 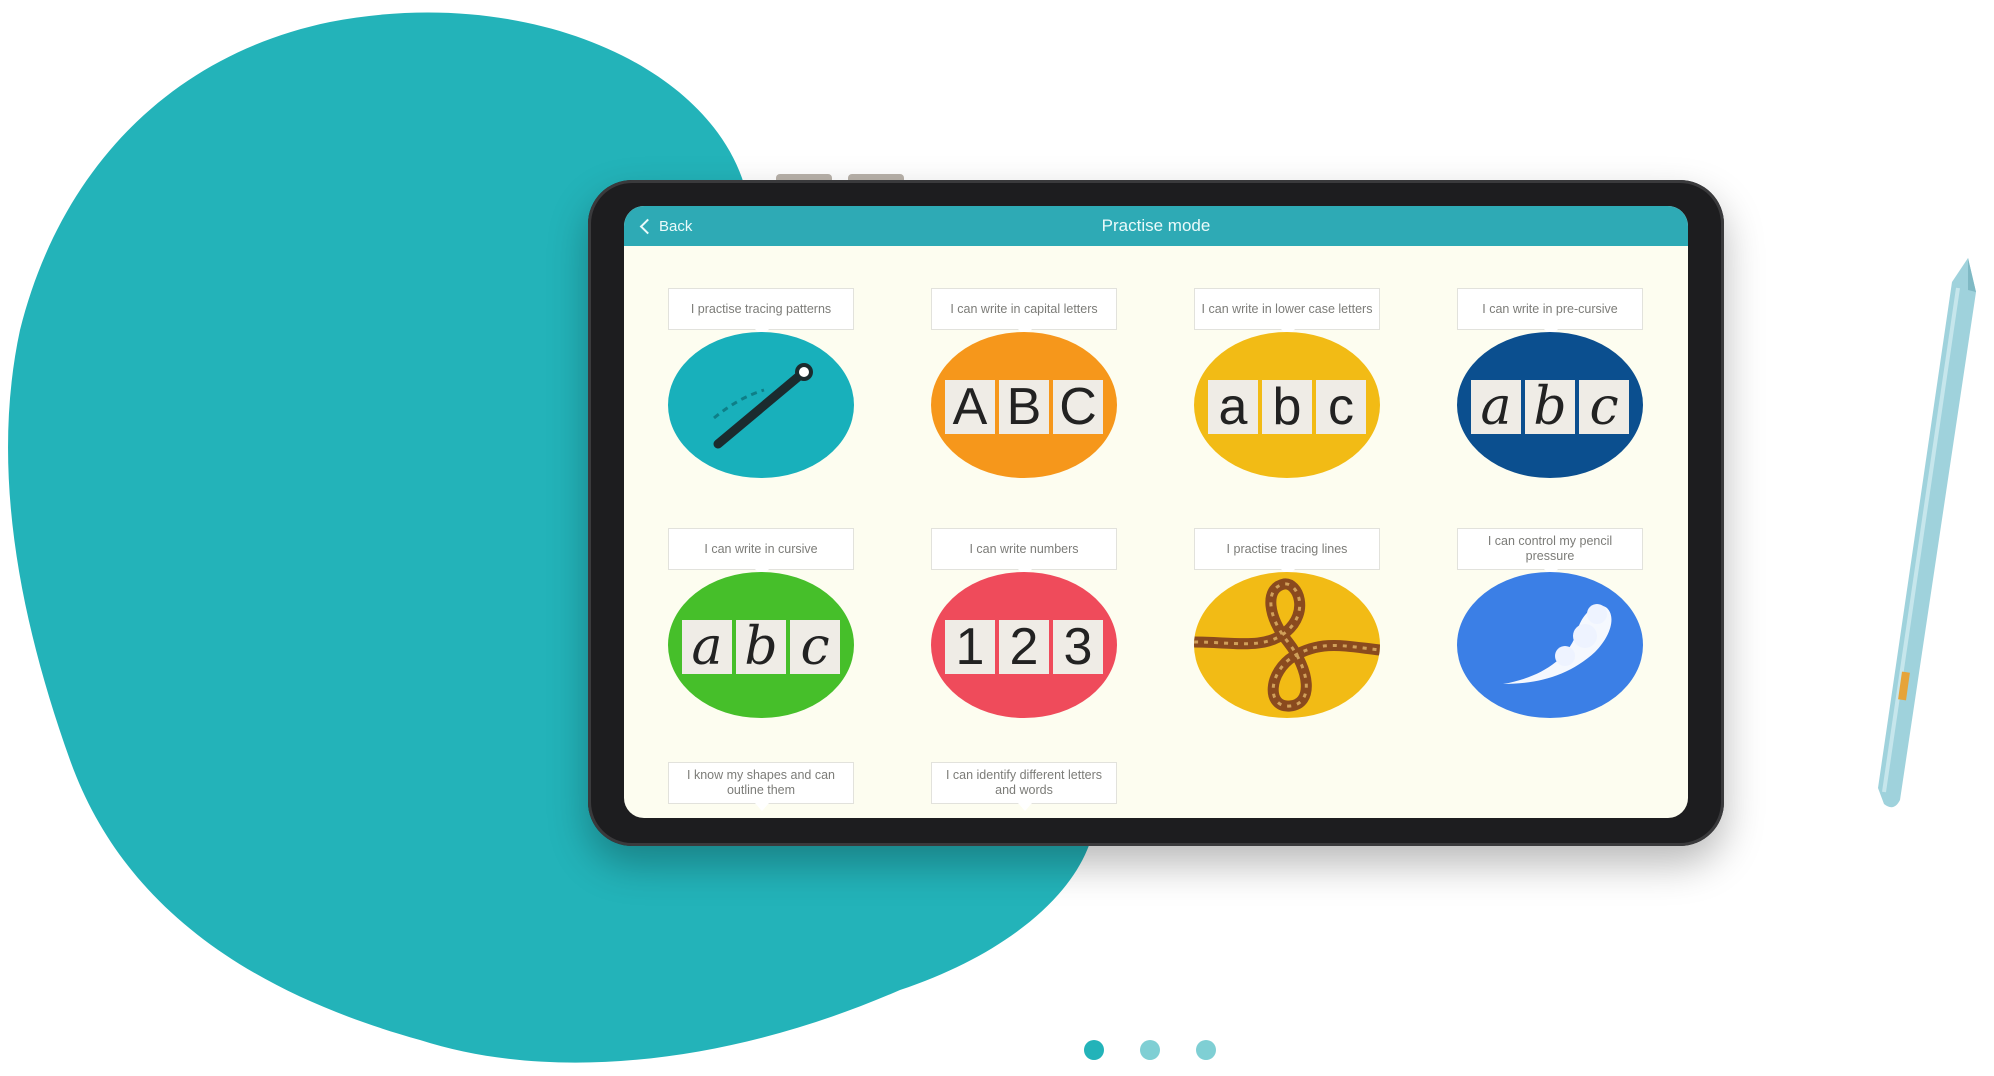 I want to click on tile-tracing-patterns: I practise tracing patterns, so click(x=761, y=383).